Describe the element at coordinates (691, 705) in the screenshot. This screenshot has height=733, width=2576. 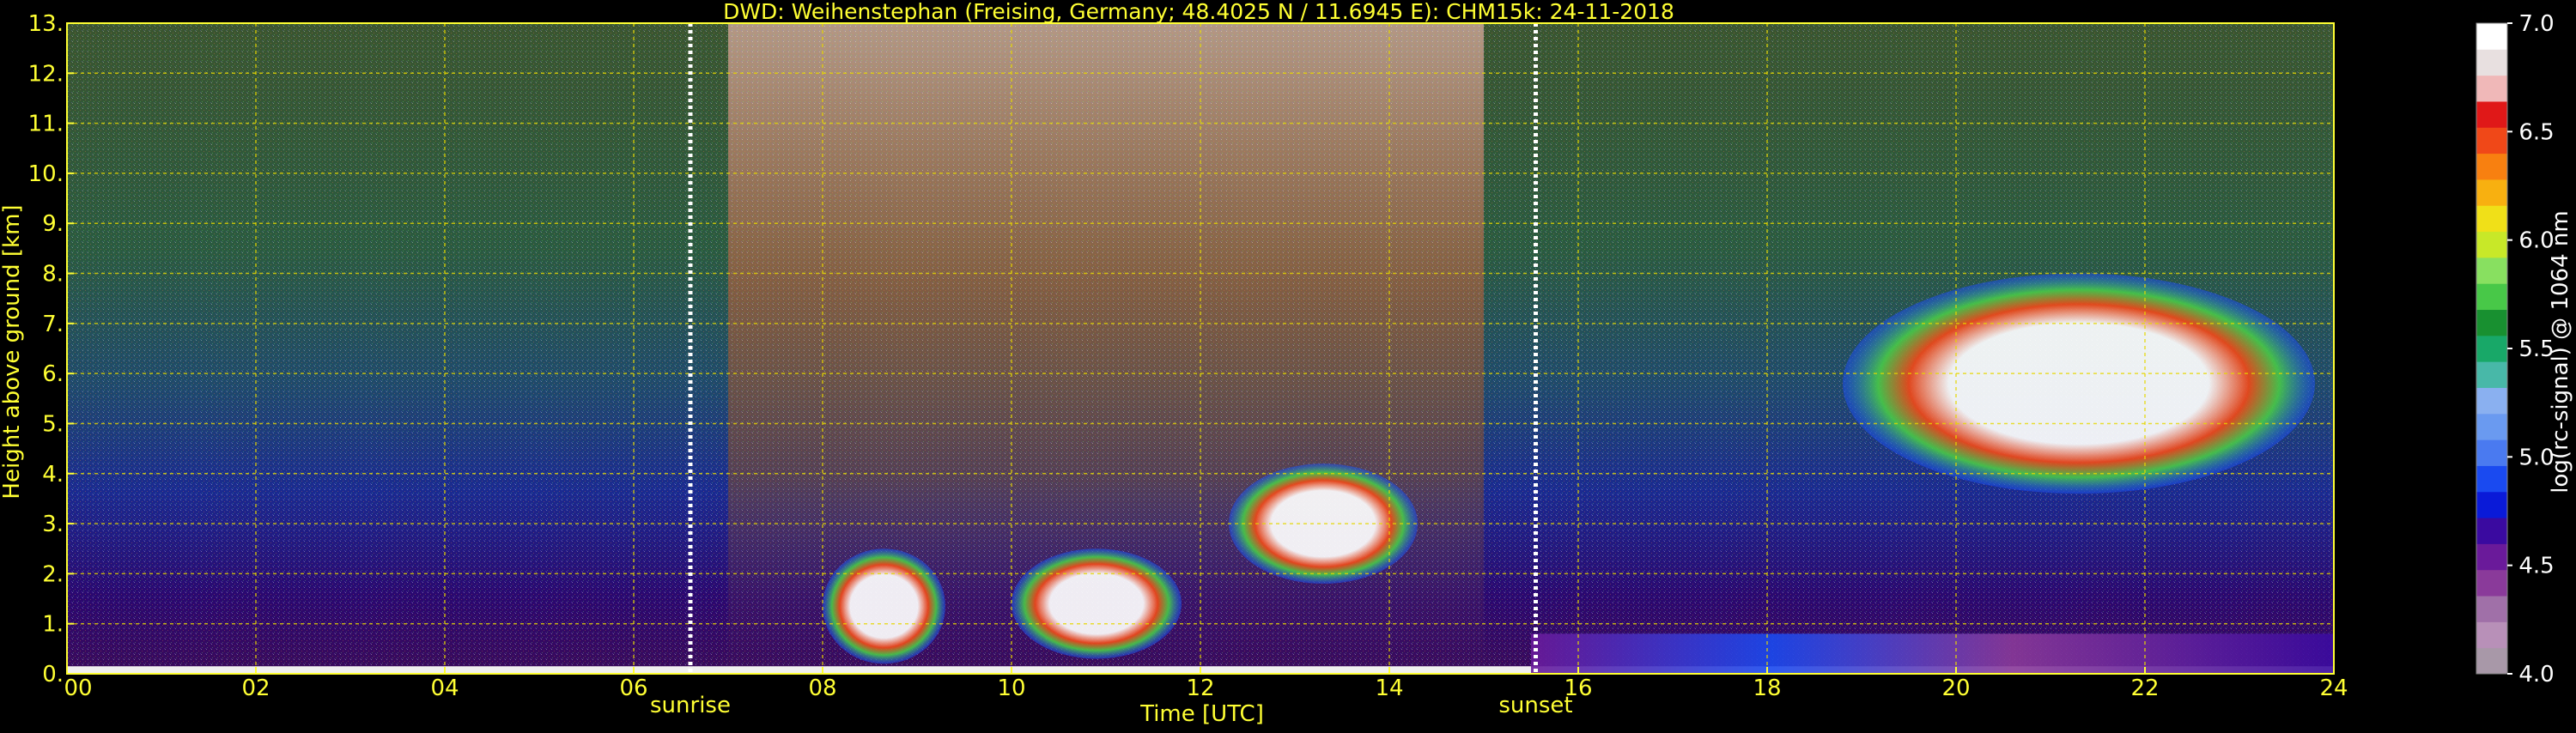
I see `sunrise-label: sunrise` at that location.